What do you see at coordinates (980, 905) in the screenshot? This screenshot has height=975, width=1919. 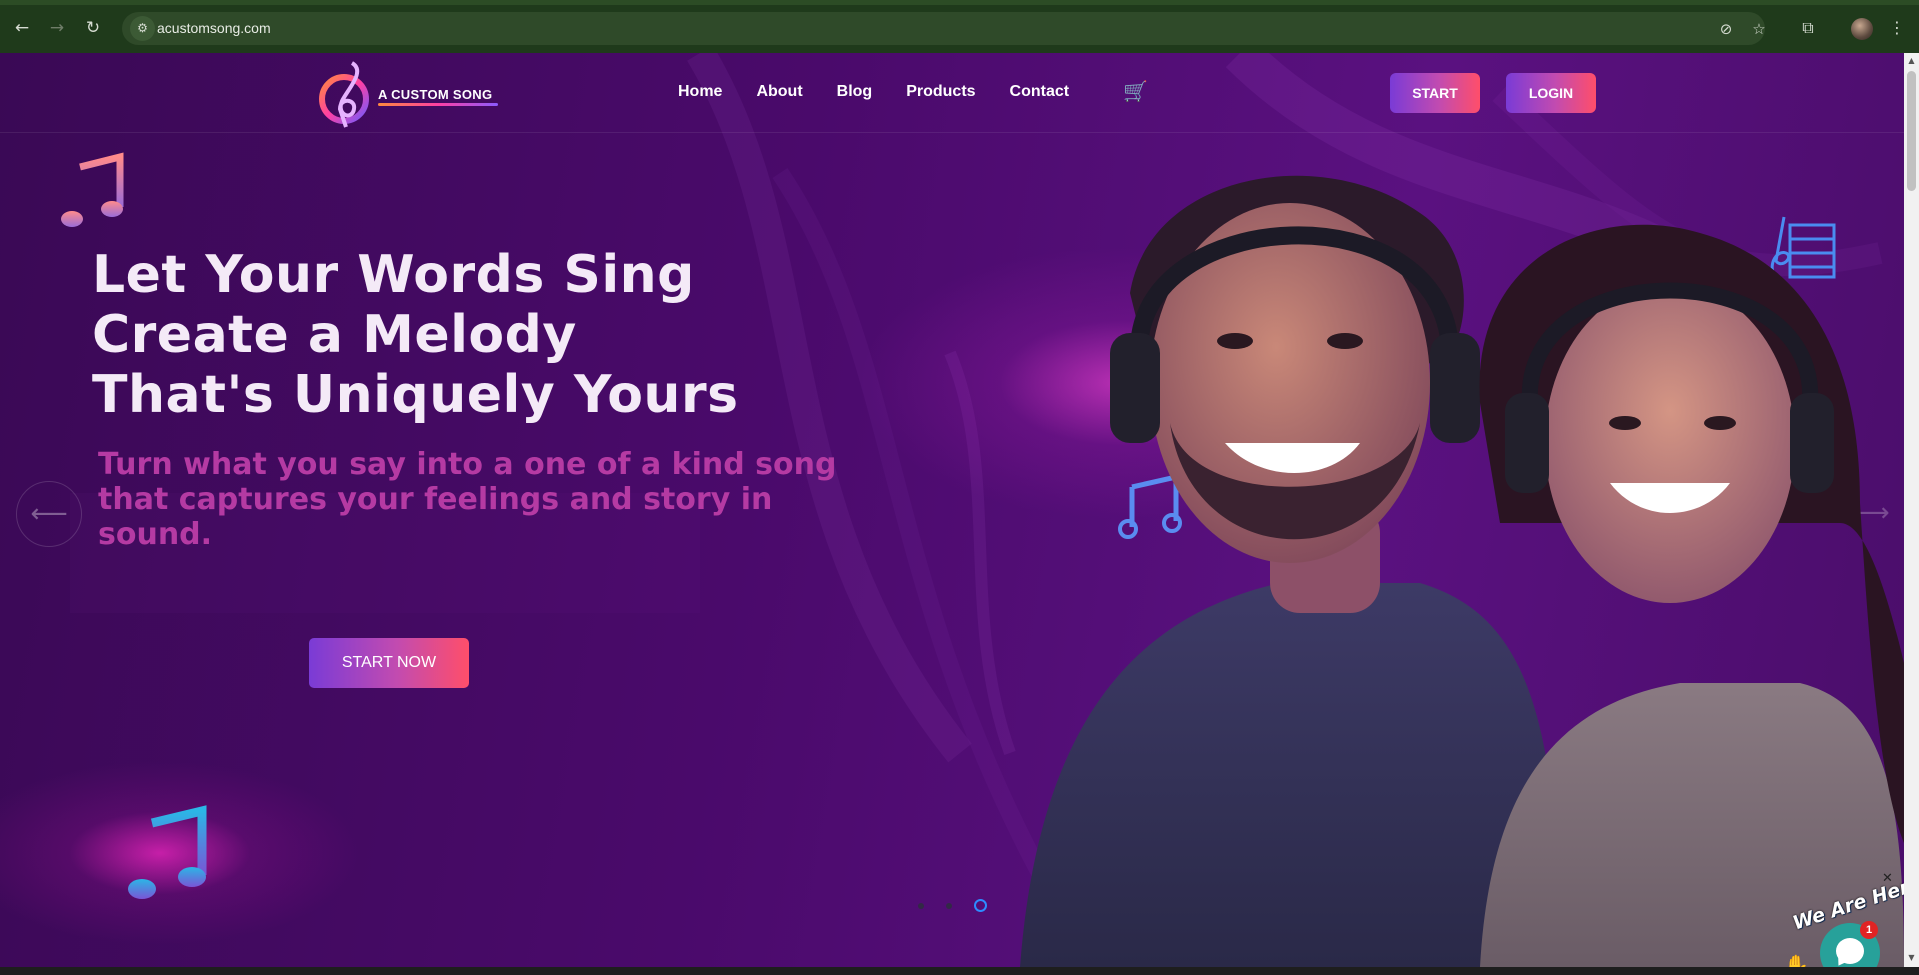 I see `carousel-dot-3-active` at bounding box center [980, 905].